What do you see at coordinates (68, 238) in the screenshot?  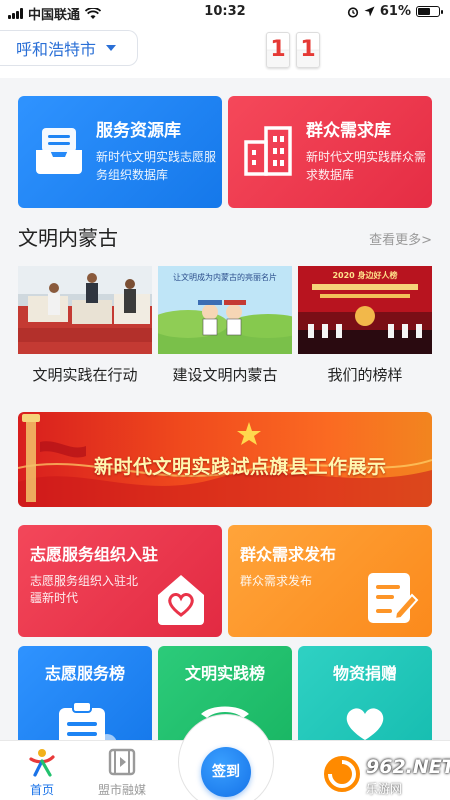 I see `section-title: 文明内蒙古` at bounding box center [68, 238].